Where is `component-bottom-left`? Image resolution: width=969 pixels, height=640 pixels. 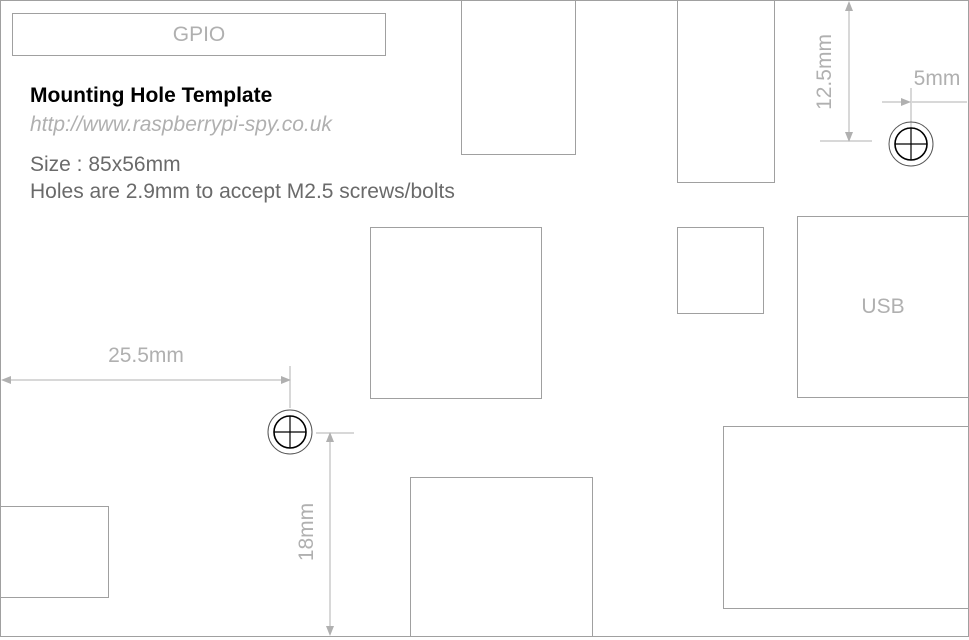
component-bottom-left is located at coordinates (54, 552).